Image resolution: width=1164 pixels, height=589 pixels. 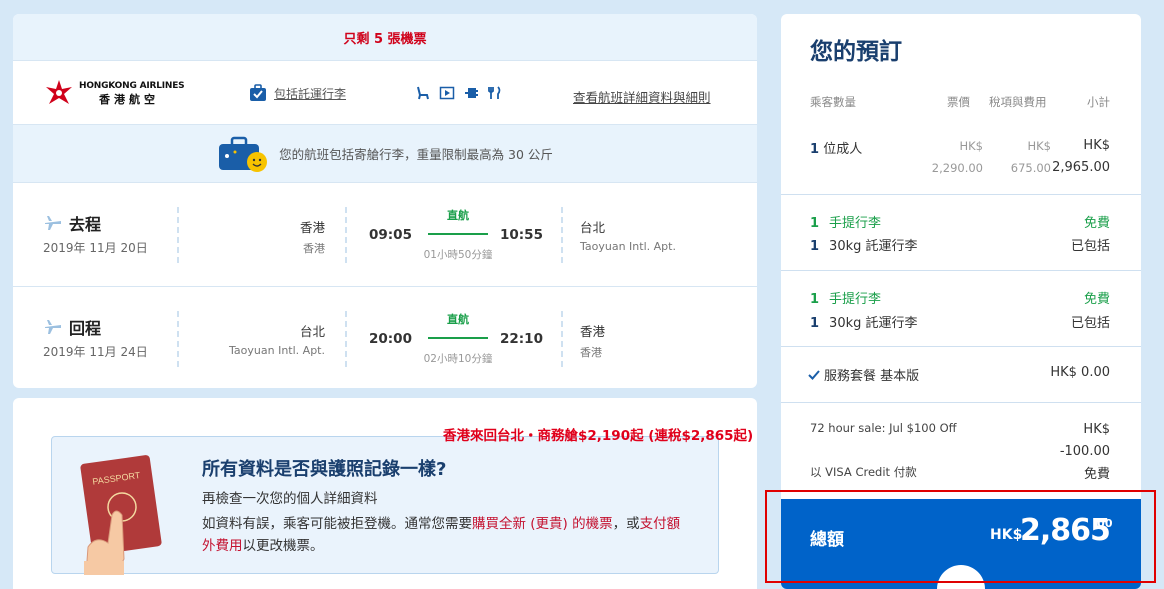 What do you see at coordinates (863, 374) in the screenshot?
I see `service-package: 服務套餐 基本版` at bounding box center [863, 374].